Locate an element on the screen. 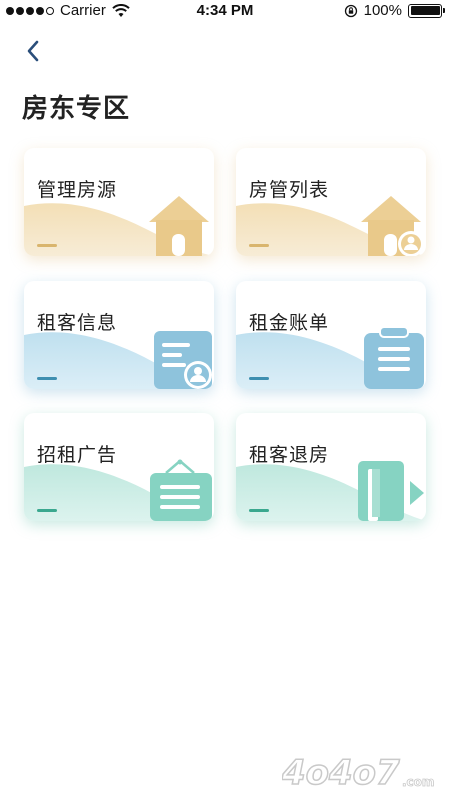  chevron-left-icon is located at coordinates (33, 51).